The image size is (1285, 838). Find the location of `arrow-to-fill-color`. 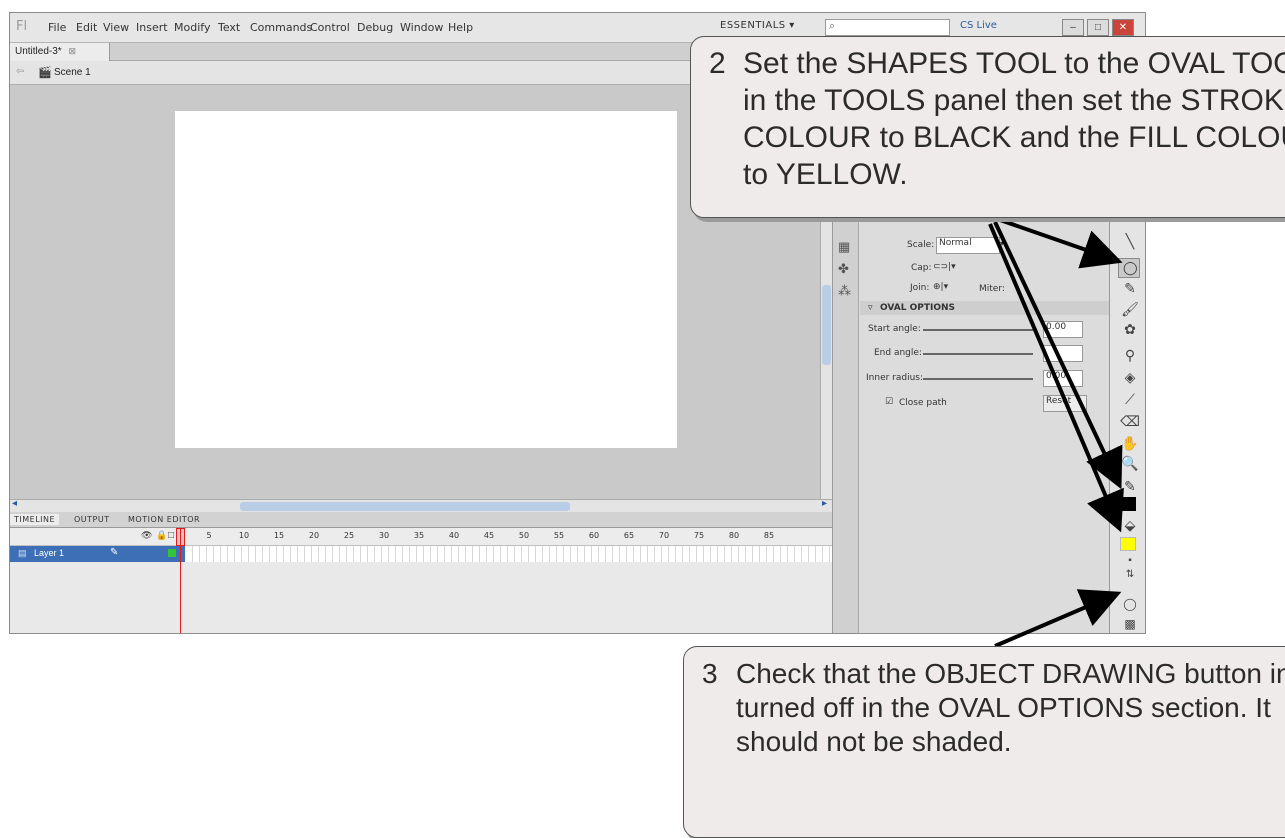

arrow-to-fill-color is located at coordinates (1056, 378).